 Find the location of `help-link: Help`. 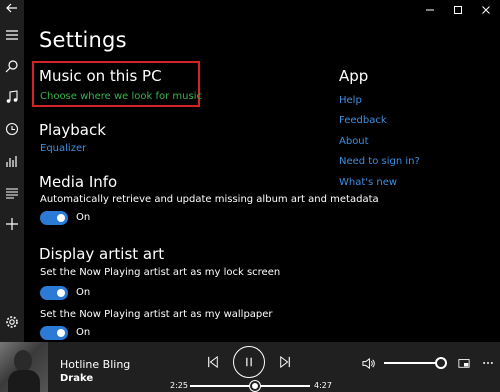

help-link: Help is located at coordinates (350, 100).